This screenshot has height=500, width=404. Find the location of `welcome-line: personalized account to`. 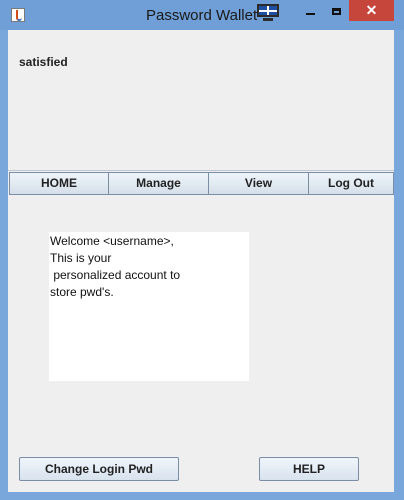

welcome-line: personalized account to is located at coordinates (115, 275).